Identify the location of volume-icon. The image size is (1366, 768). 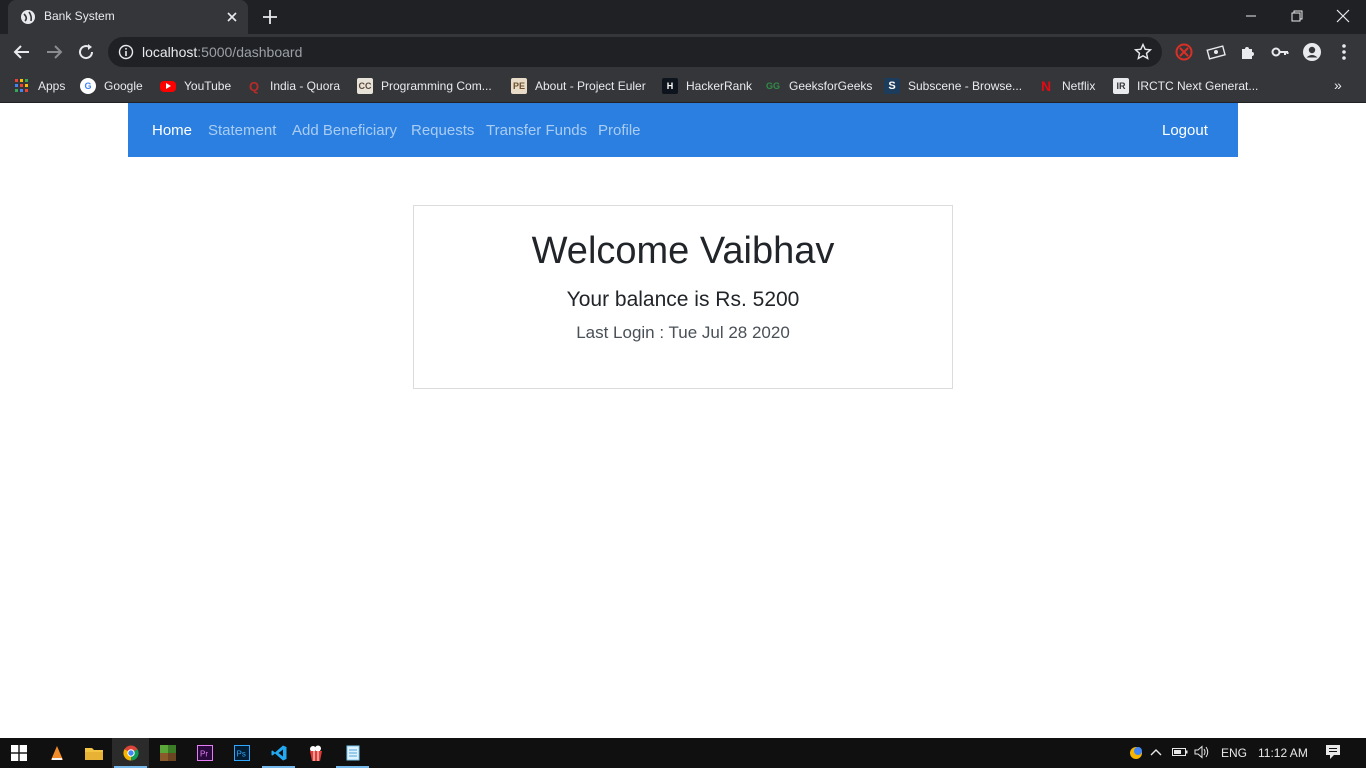
(1202, 753).